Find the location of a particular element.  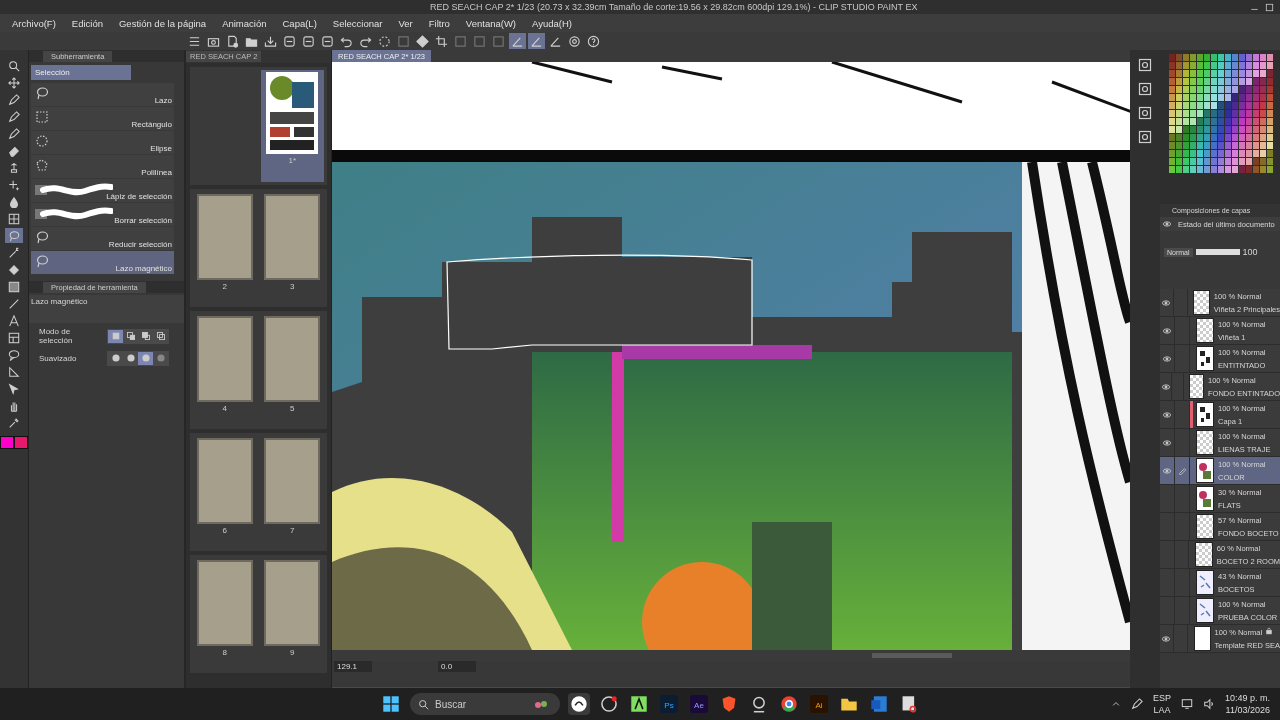

page-thumbnail: 1* is located at coordinates (292, 126).